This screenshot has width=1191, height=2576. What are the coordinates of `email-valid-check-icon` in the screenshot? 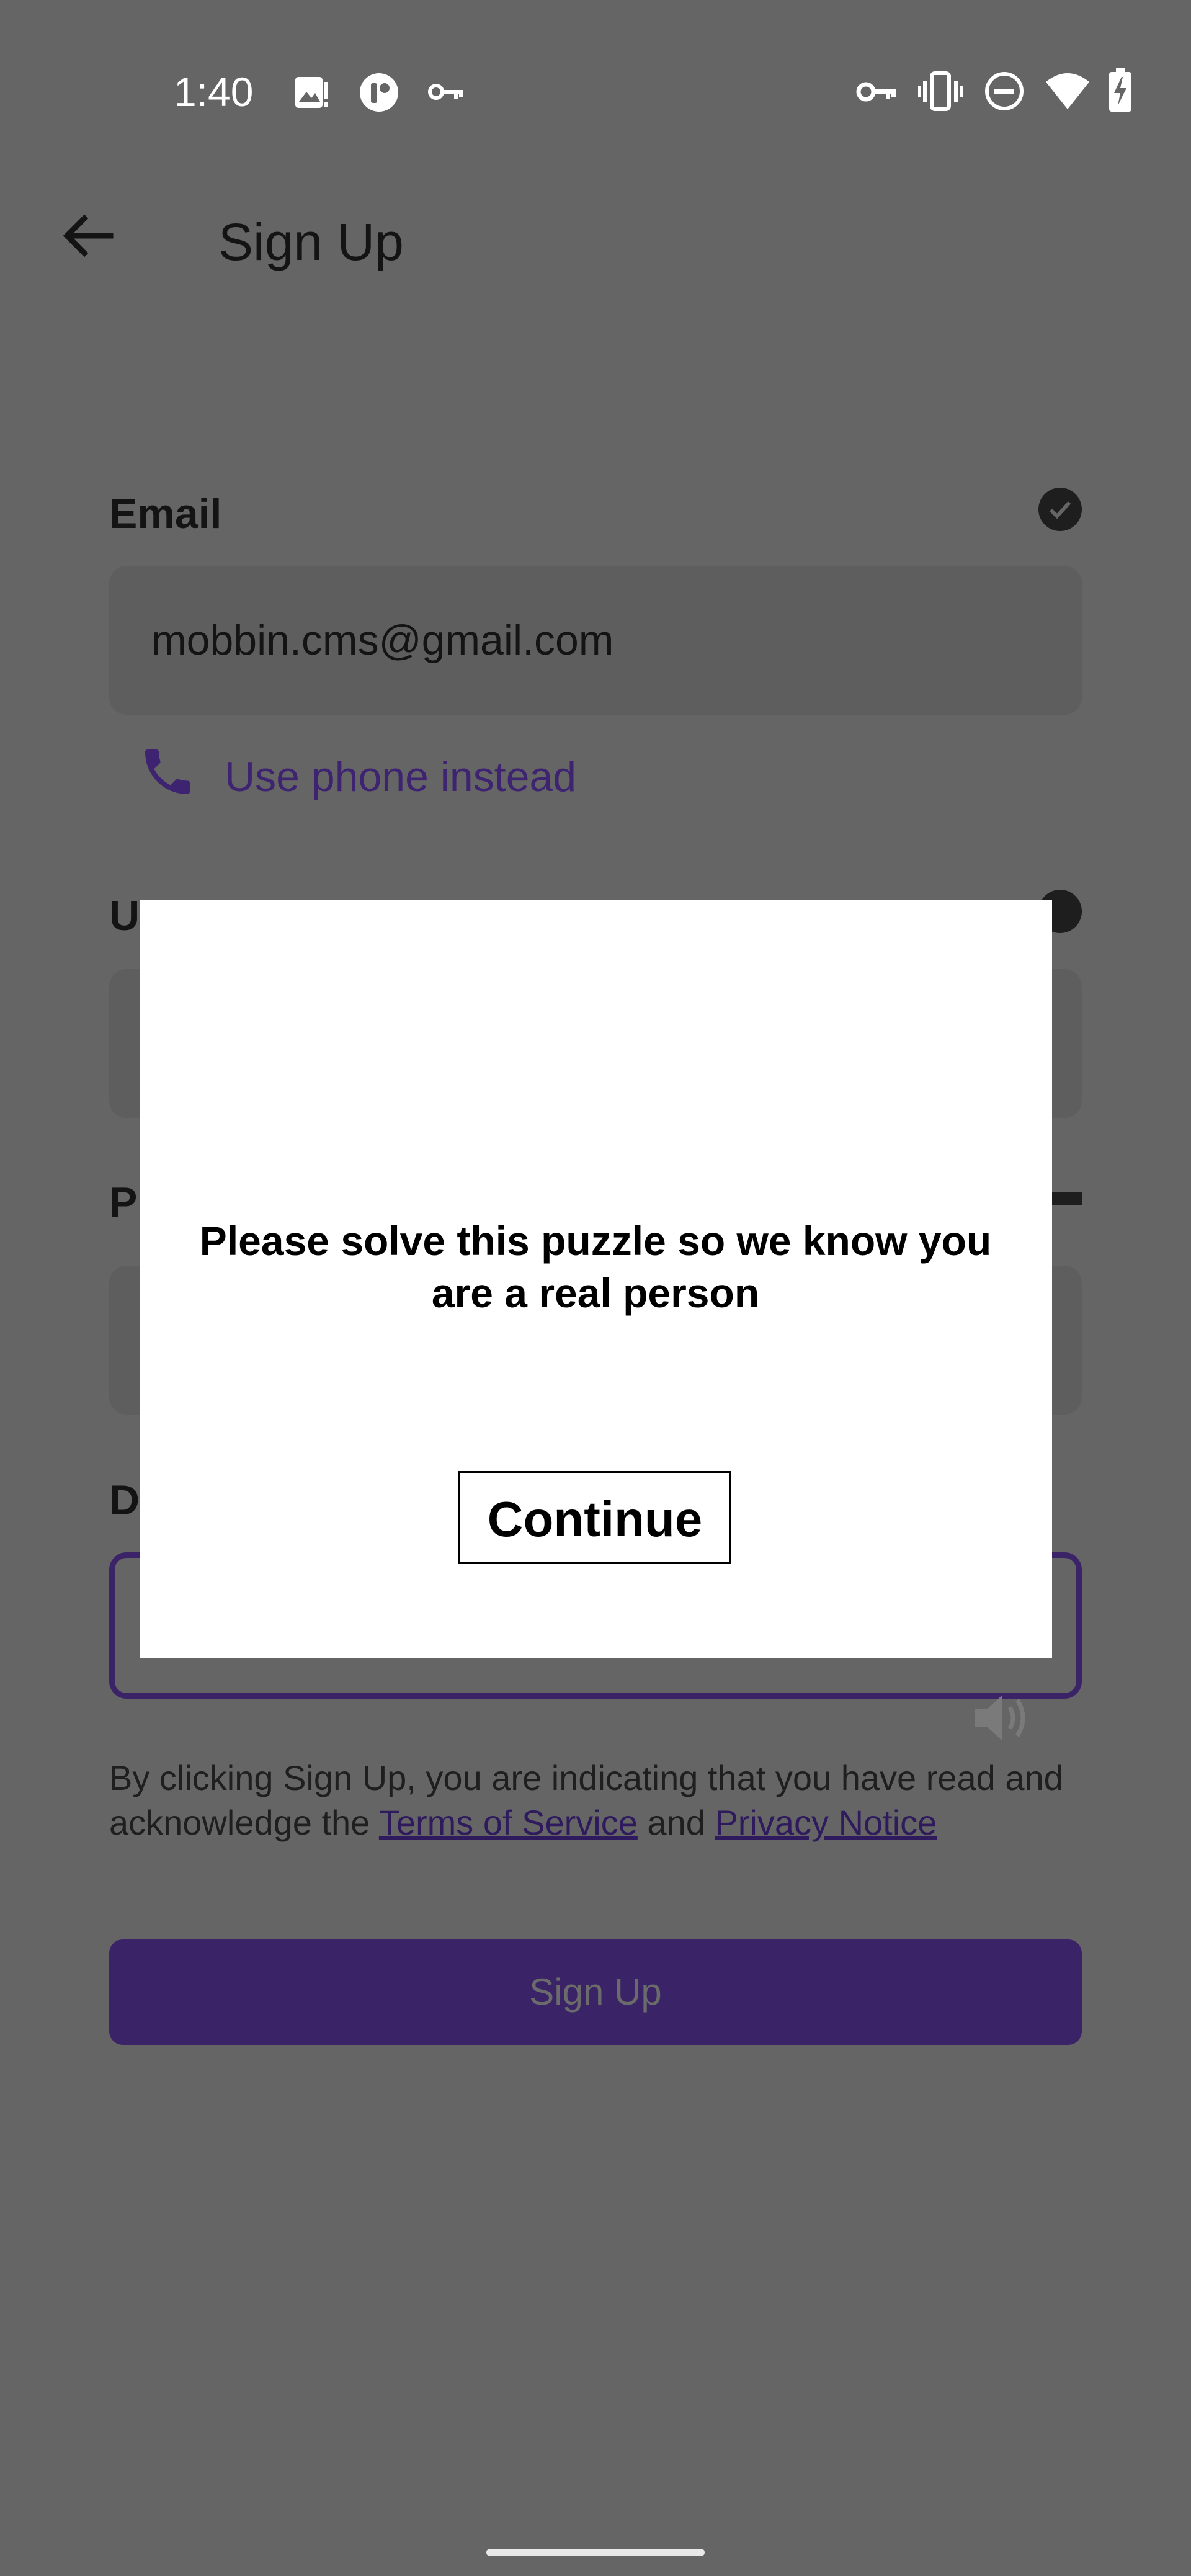 It's located at (1060, 509).